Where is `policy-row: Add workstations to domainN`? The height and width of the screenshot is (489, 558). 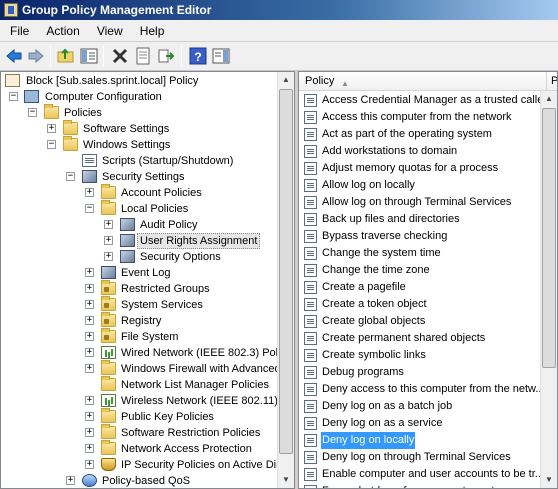
policy-row: Add workstations to domainN is located at coordinates (429, 151).